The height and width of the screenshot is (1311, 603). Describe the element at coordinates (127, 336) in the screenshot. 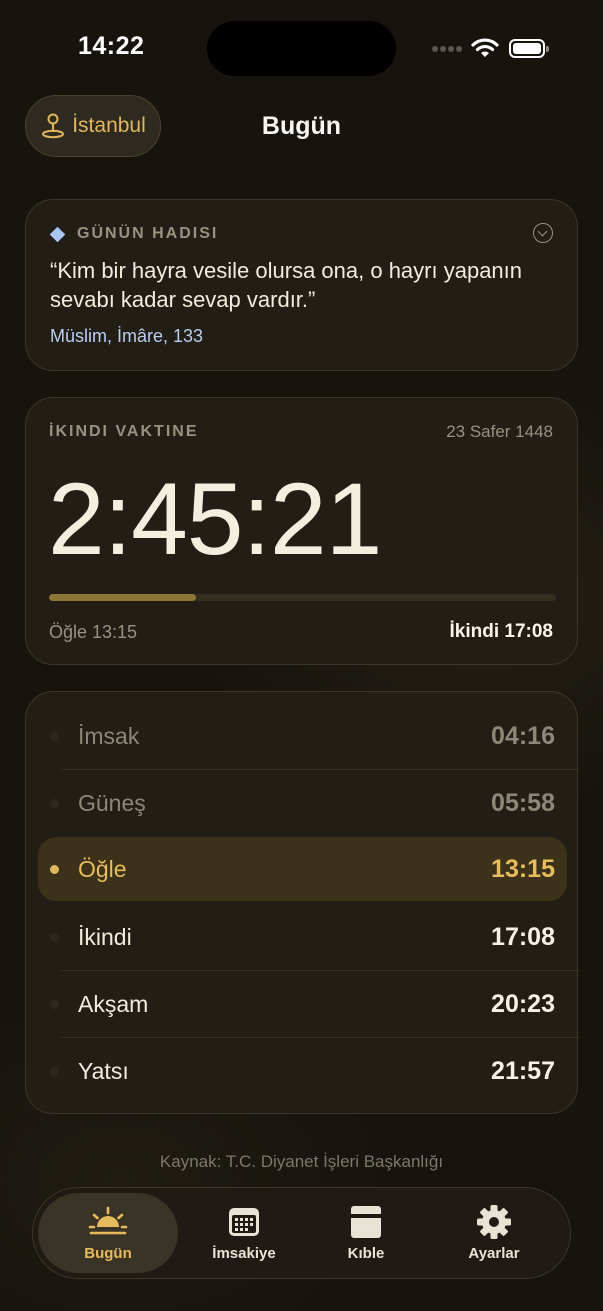

I see `hadith-source: Müslim, İmâre, 133` at that location.